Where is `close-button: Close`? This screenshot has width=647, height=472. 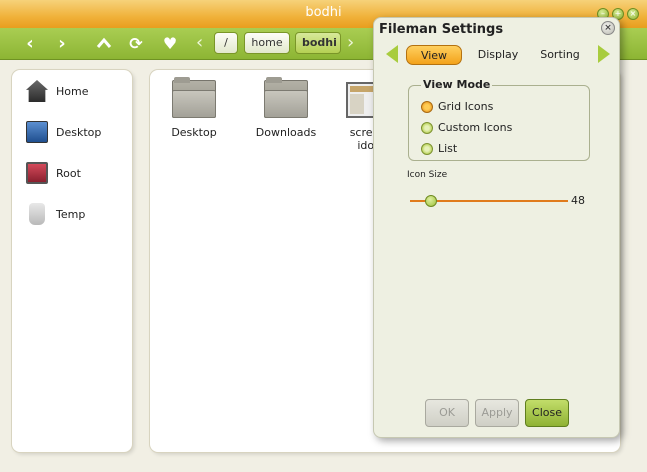
close-button: Close is located at coordinates (547, 413).